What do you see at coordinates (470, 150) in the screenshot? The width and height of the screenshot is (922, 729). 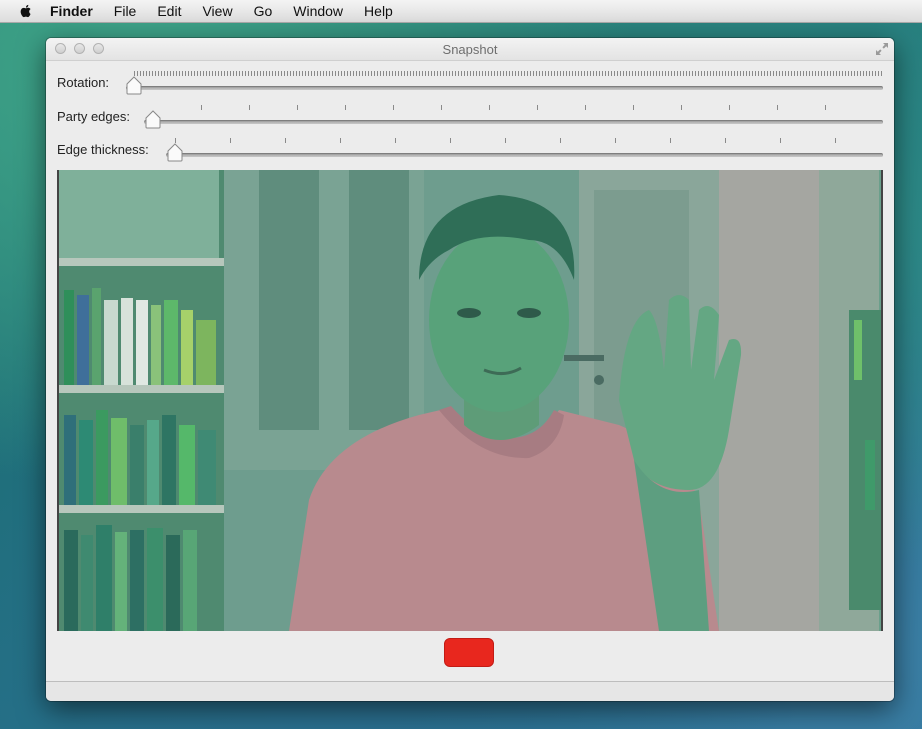 I see `edge-thickness-slider-row: Edge thickness:` at bounding box center [470, 150].